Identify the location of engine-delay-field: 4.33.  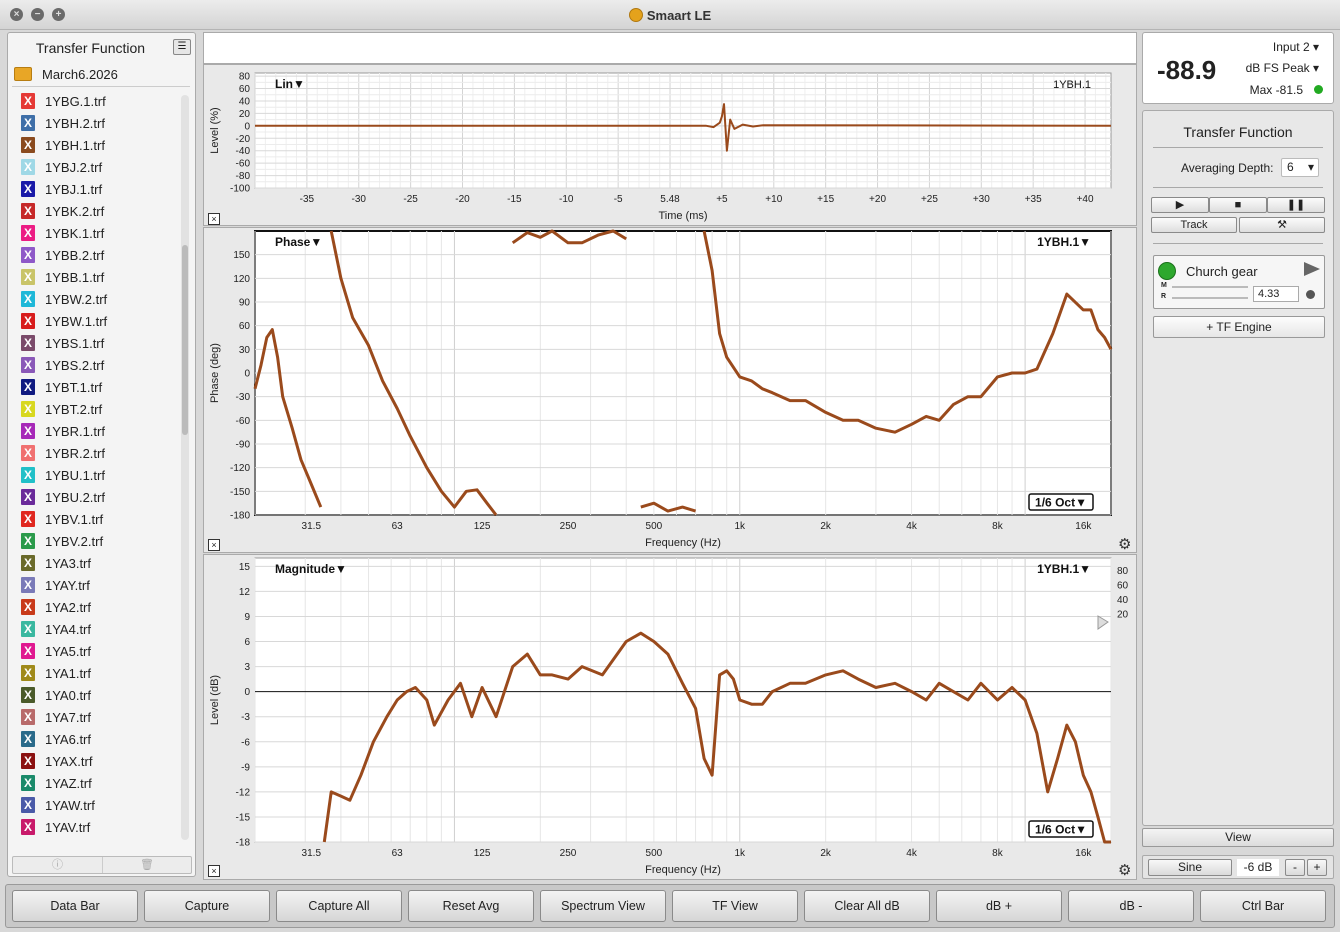
(1276, 294).